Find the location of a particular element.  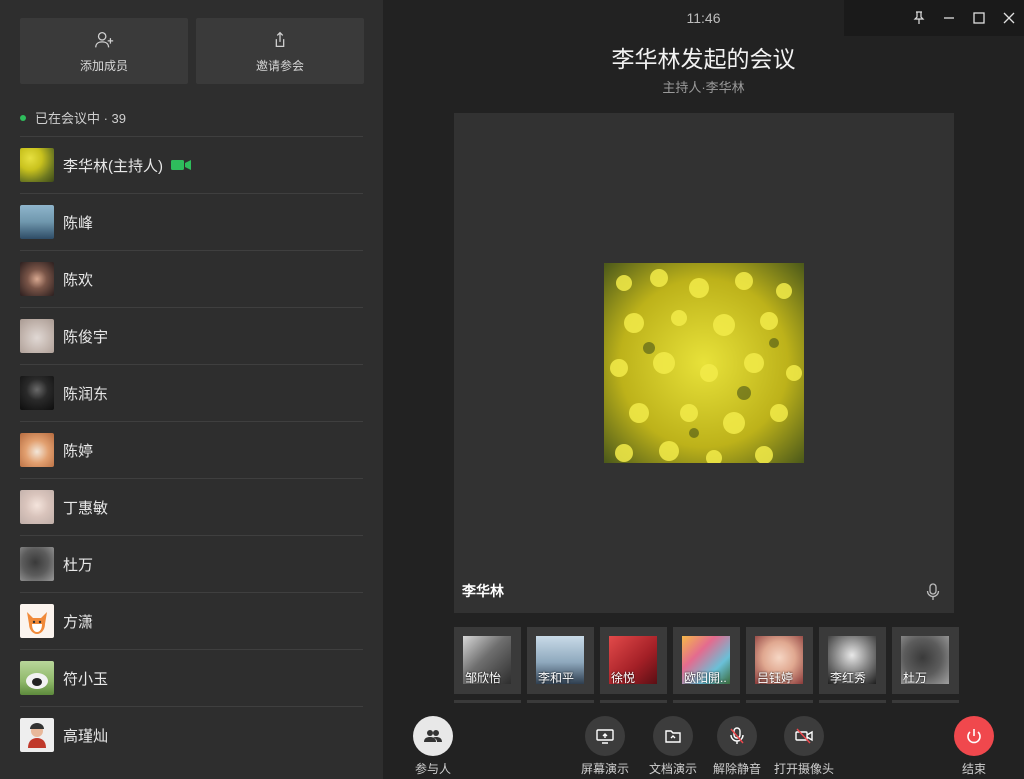

add-user-icon is located at coordinates (104, 39).